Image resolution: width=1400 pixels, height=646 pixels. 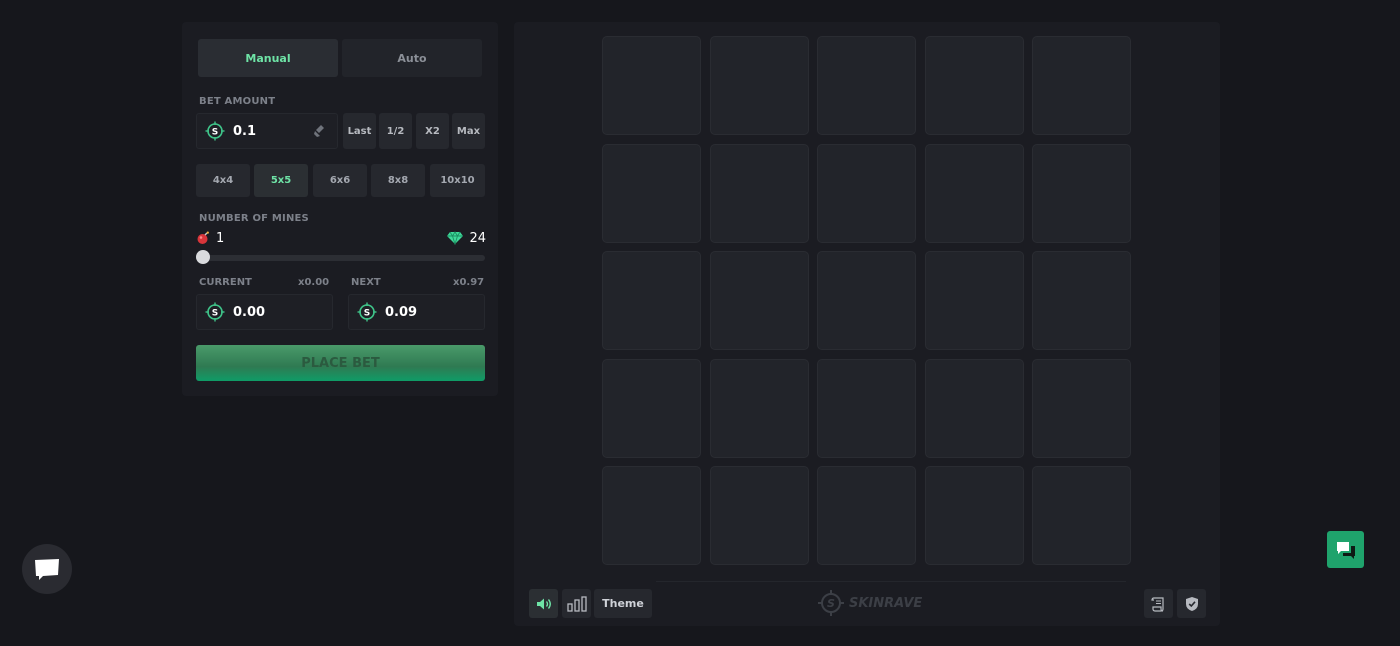 I want to click on bet-amount-field: S 0.1, so click(x=267, y=131).